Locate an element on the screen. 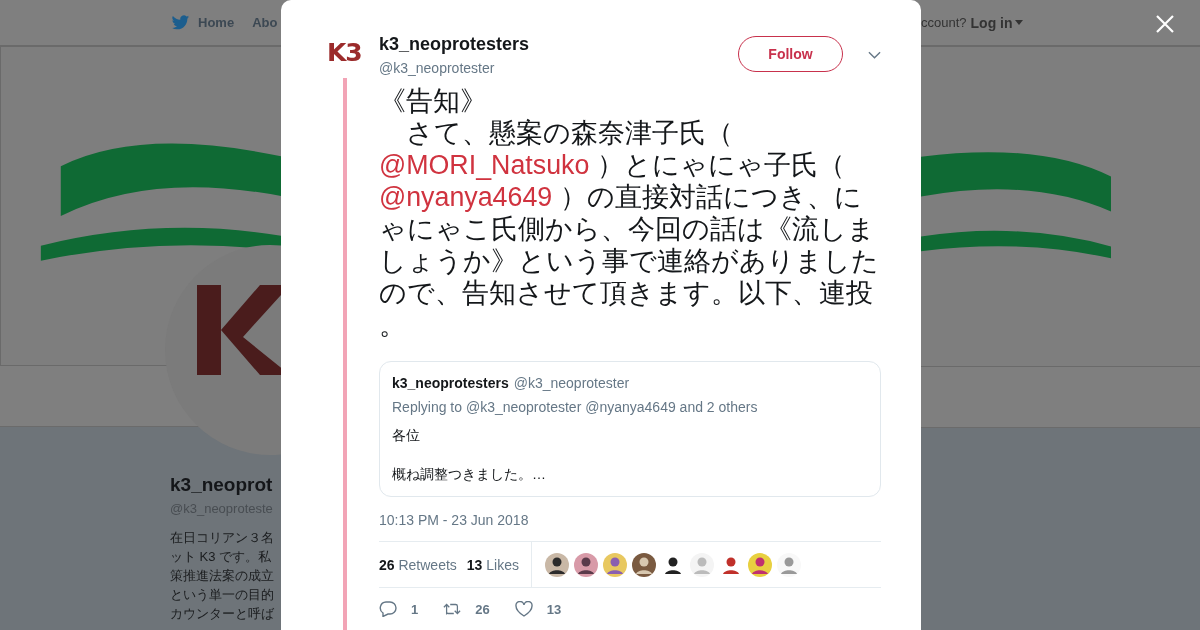 This screenshot has width=1200, height=630. mention-link: @nyanya4649 is located at coordinates (466, 197).